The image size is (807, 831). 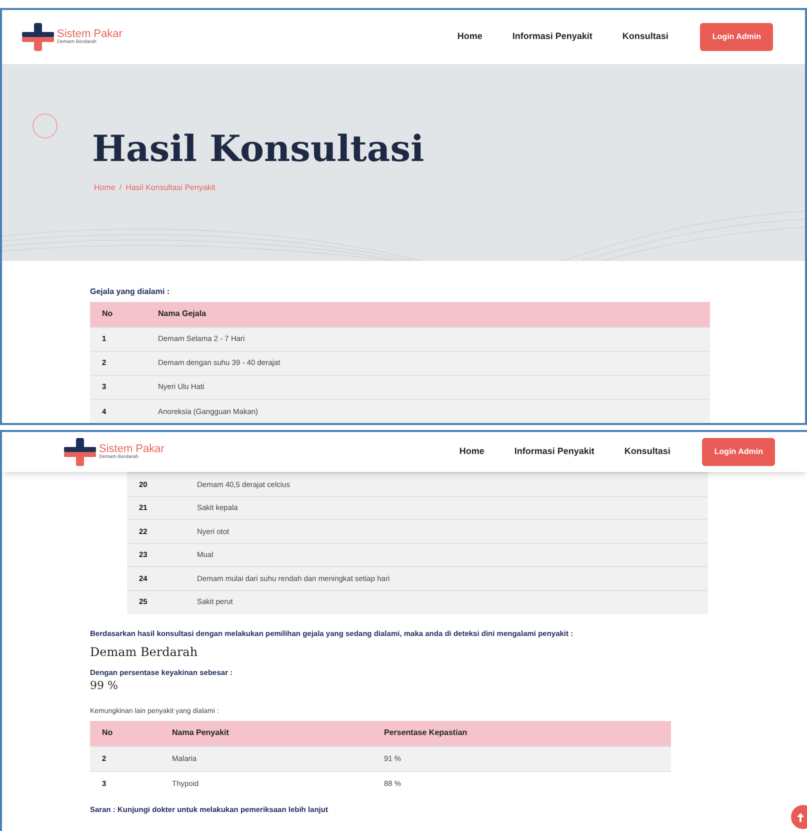 What do you see at coordinates (171, 188) in the screenshot?
I see `breadcrumb-current: Hasil Konsultasi Penyakit` at bounding box center [171, 188].